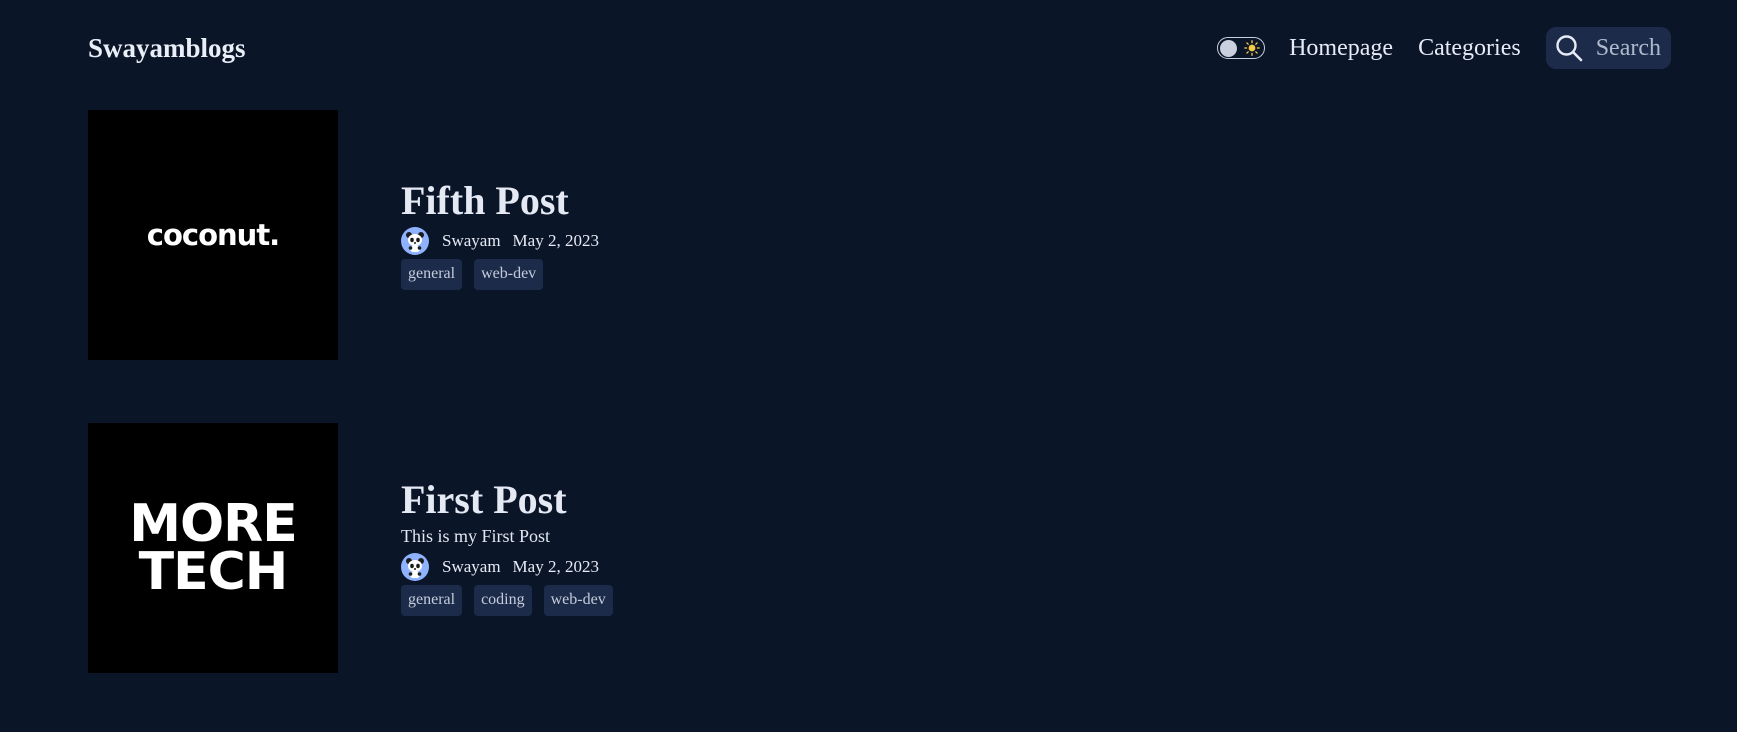  I want to click on post-title: Fifth Post, so click(500, 200).